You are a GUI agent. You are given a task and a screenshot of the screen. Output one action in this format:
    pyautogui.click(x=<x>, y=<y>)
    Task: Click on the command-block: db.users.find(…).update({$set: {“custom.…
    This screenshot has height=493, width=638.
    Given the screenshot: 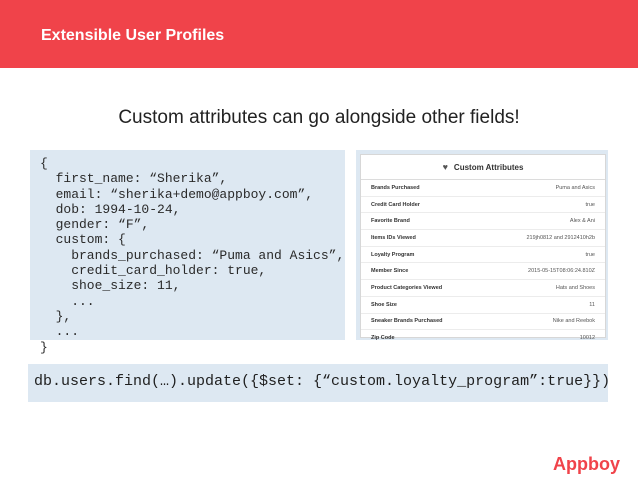 What is the action you would take?
    pyautogui.click(x=319, y=383)
    